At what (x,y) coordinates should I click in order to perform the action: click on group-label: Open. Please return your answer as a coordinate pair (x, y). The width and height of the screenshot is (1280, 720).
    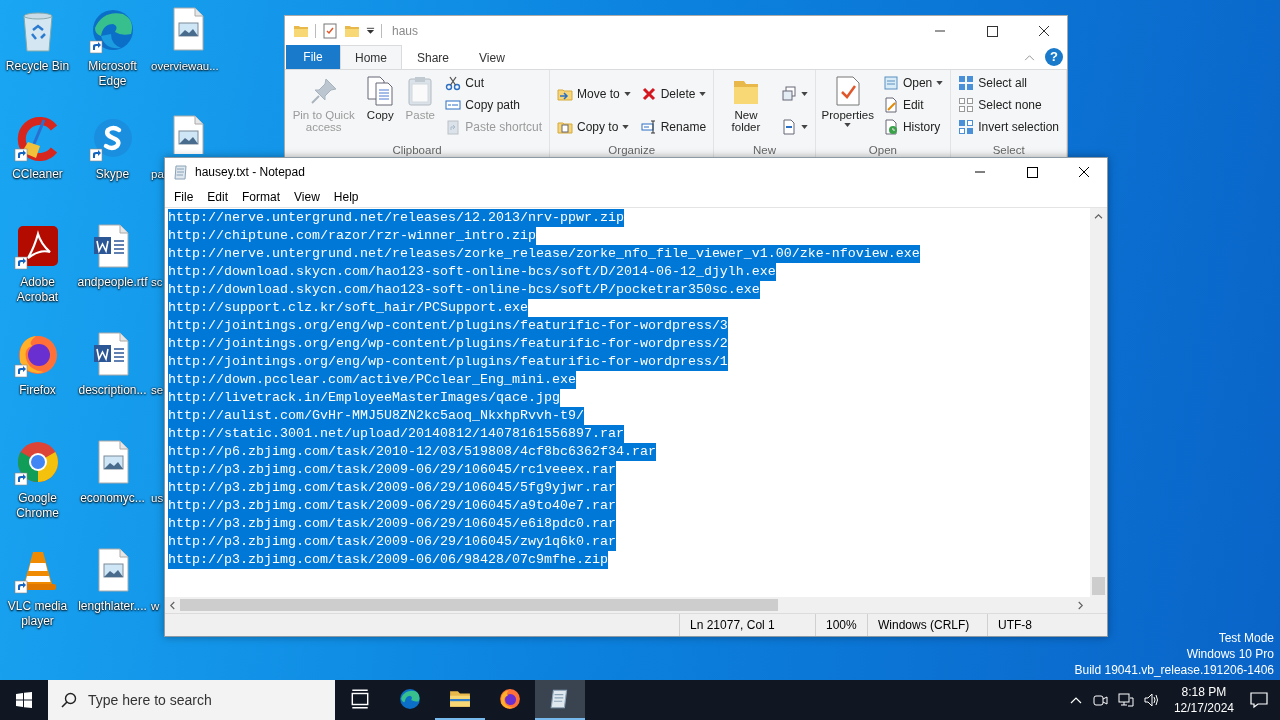
    Looking at the image, I should click on (882, 150).